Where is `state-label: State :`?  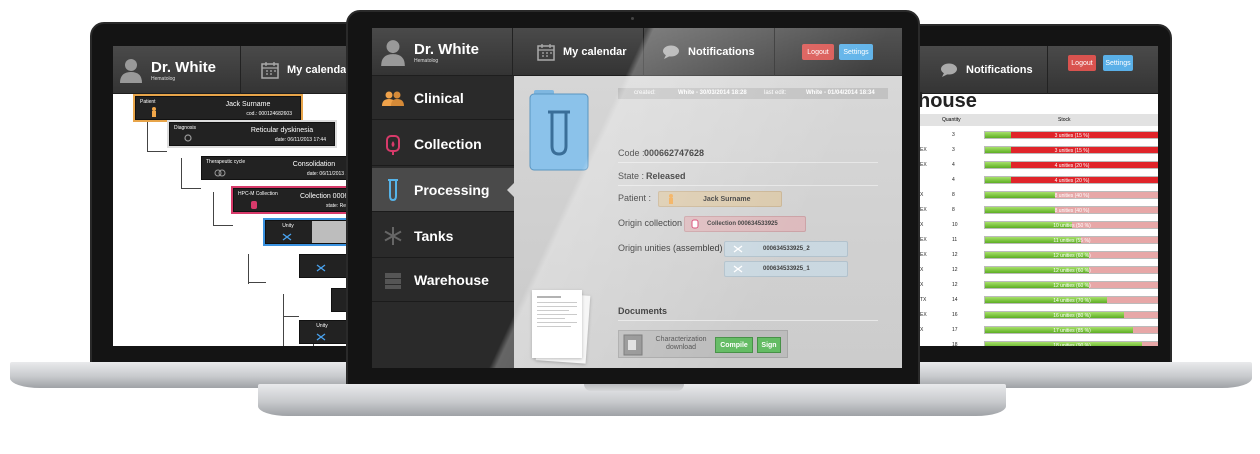 state-label: State : is located at coordinates (631, 176).